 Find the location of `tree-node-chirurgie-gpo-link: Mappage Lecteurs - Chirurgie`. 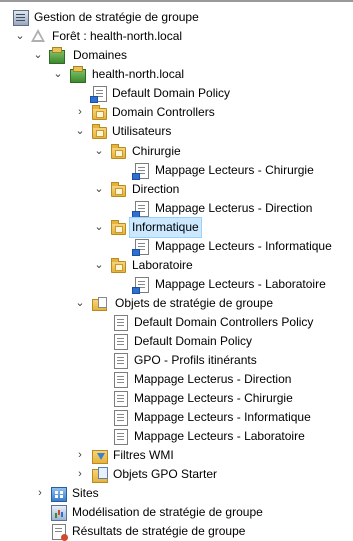

tree-node-chirurgie-gpo-link: Mappage Lecteurs - Chirurgie is located at coordinates (176, 170).